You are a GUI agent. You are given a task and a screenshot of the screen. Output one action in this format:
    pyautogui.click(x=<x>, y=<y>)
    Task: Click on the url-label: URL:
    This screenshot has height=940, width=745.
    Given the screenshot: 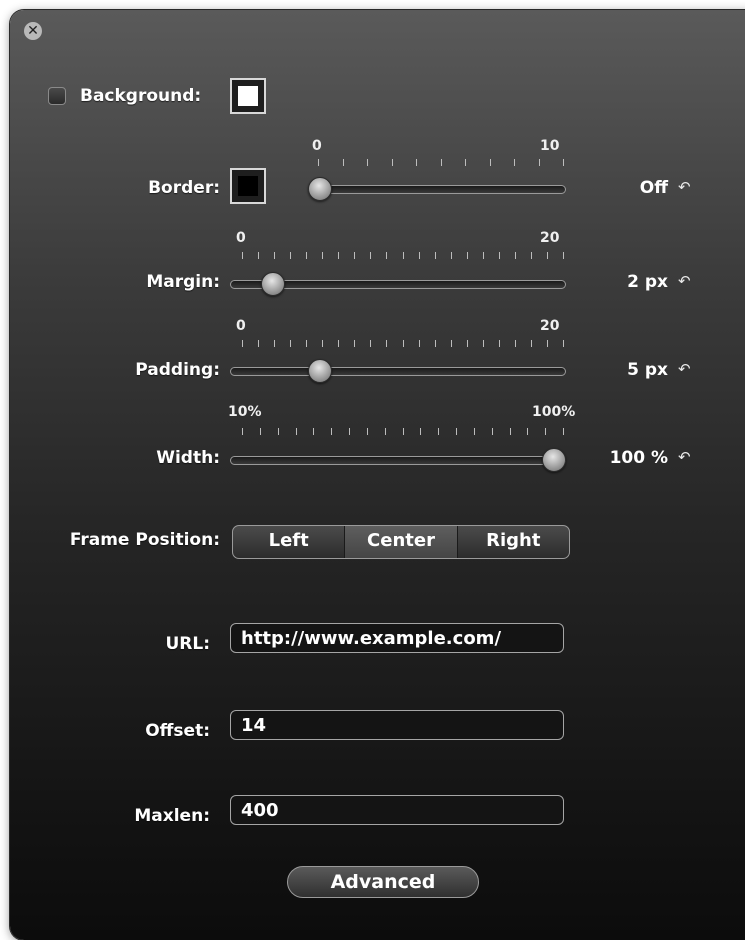 What is the action you would take?
    pyautogui.click(x=187, y=644)
    